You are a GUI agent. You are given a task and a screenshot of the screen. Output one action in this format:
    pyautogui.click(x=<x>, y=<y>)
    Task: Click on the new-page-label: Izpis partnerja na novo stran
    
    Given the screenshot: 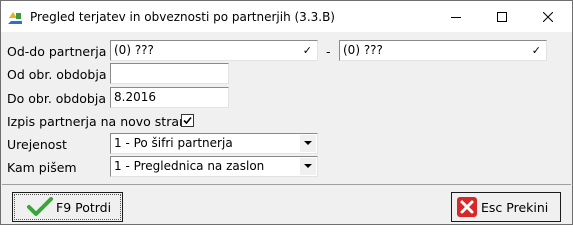 What is the action you would take?
    pyautogui.click(x=97, y=121)
    